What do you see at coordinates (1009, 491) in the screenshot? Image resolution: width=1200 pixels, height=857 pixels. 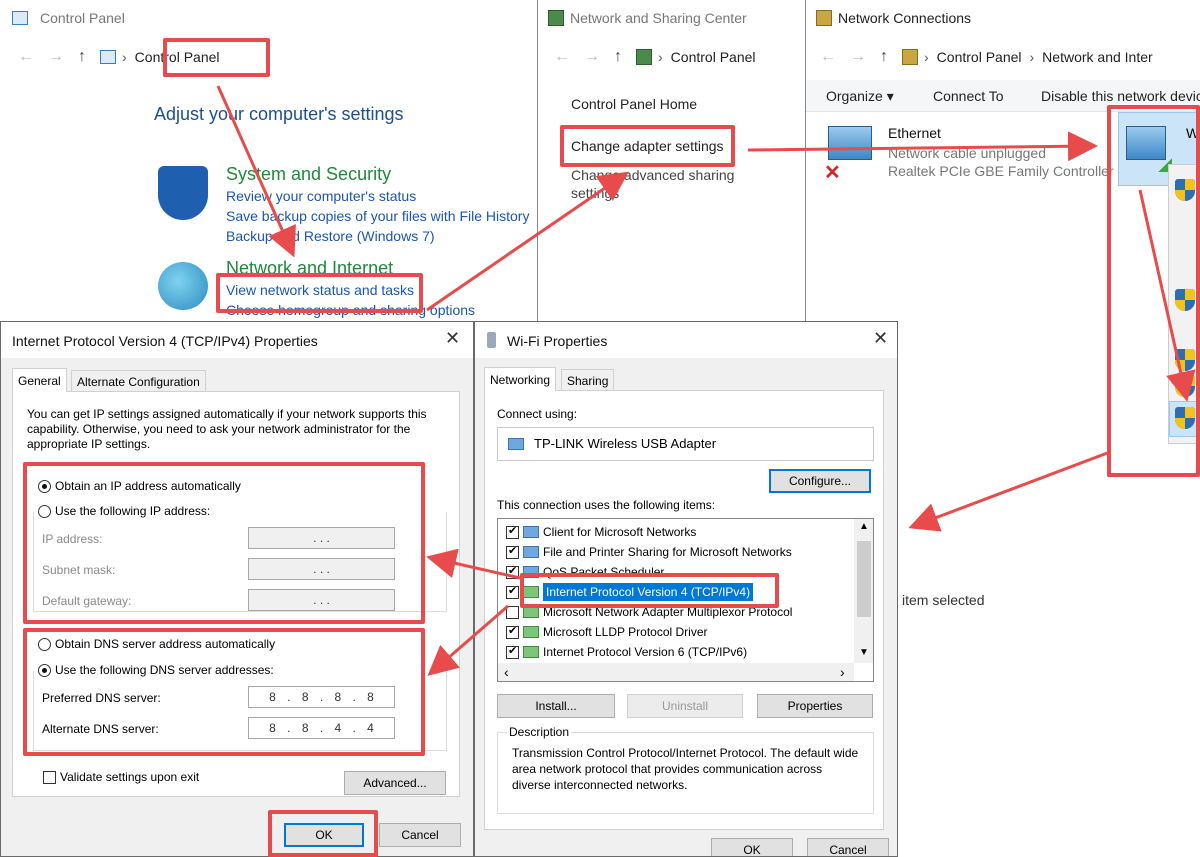 I see `arrow-menu-to-dialog` at bounding box center [1009, 491].